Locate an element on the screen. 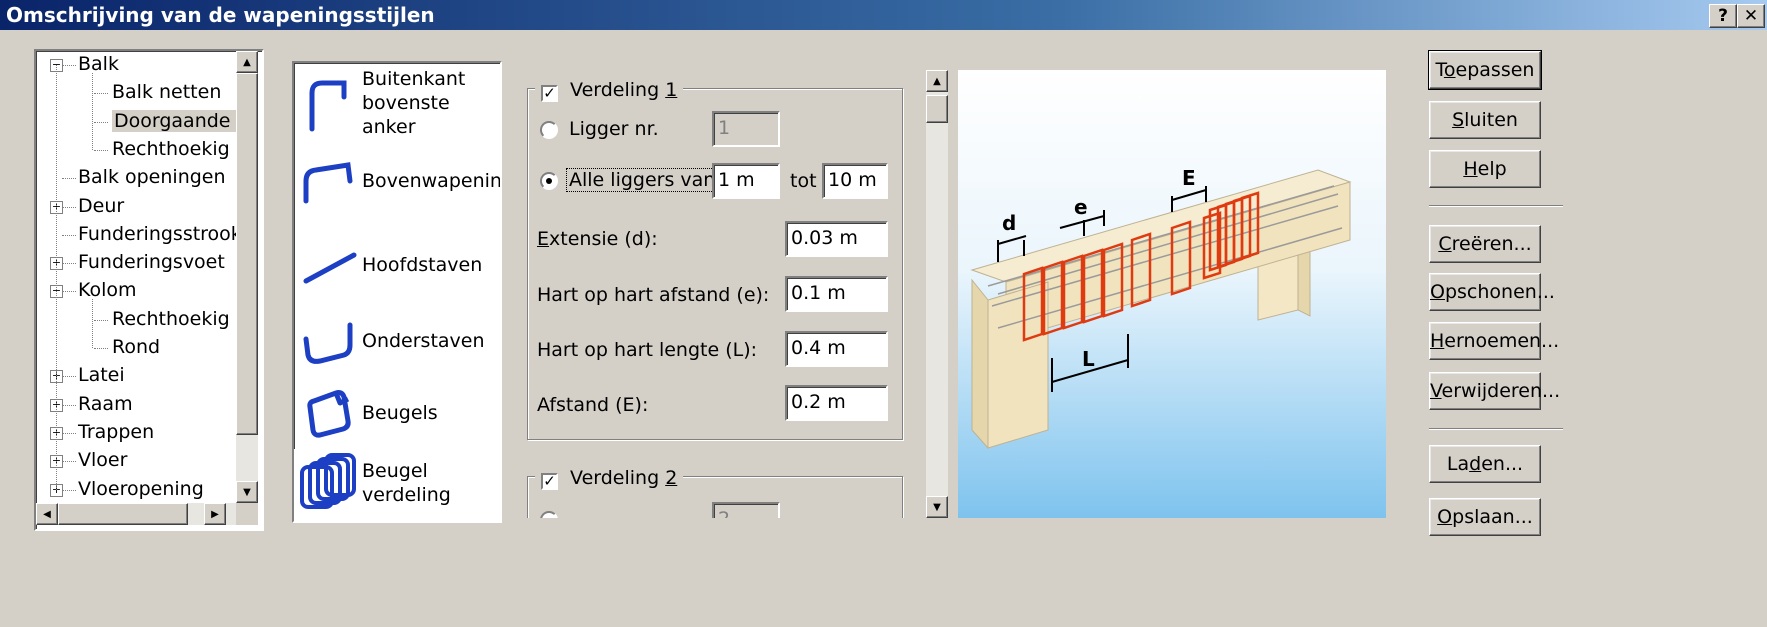 The image size is (1767, 627). tree-item-label: Vloeropening is located at coordinates (141, 488).